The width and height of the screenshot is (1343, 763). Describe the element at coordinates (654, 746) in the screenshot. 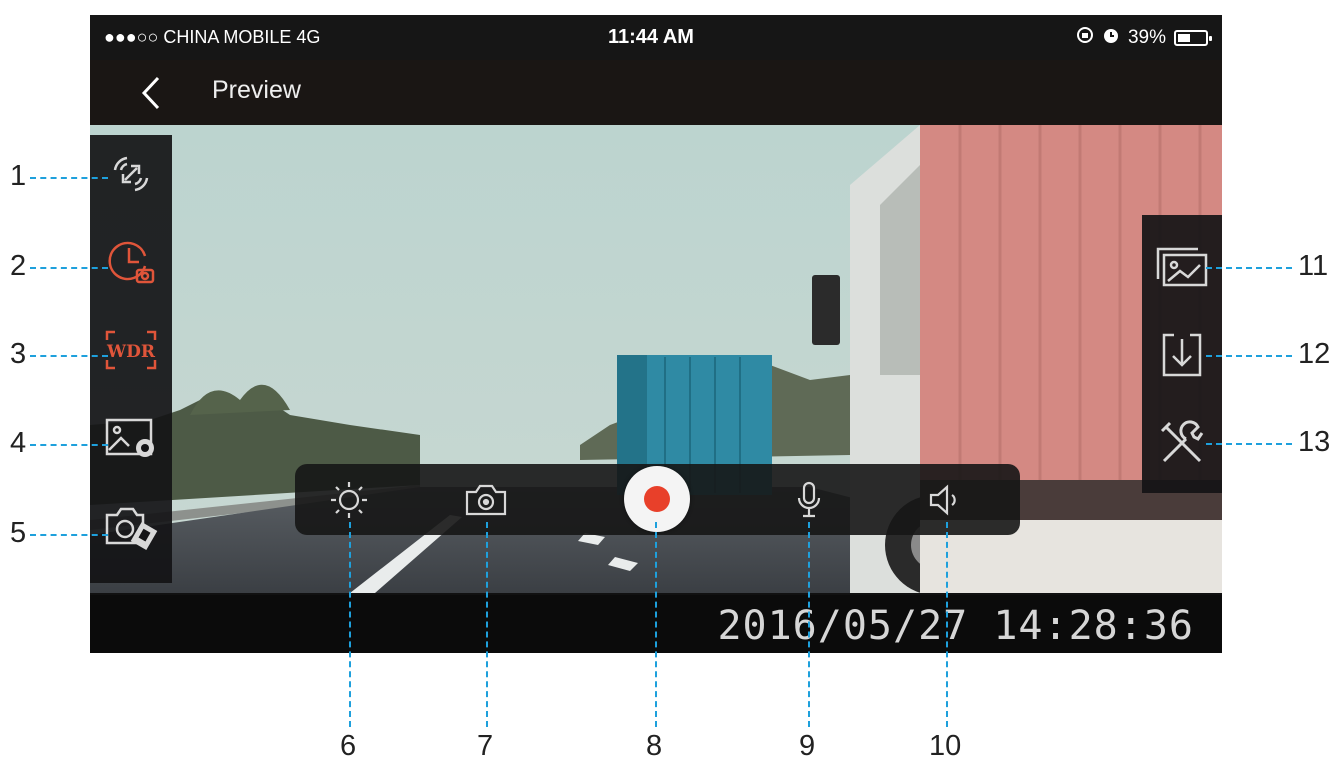

I see `callout-8: 8` at that location.